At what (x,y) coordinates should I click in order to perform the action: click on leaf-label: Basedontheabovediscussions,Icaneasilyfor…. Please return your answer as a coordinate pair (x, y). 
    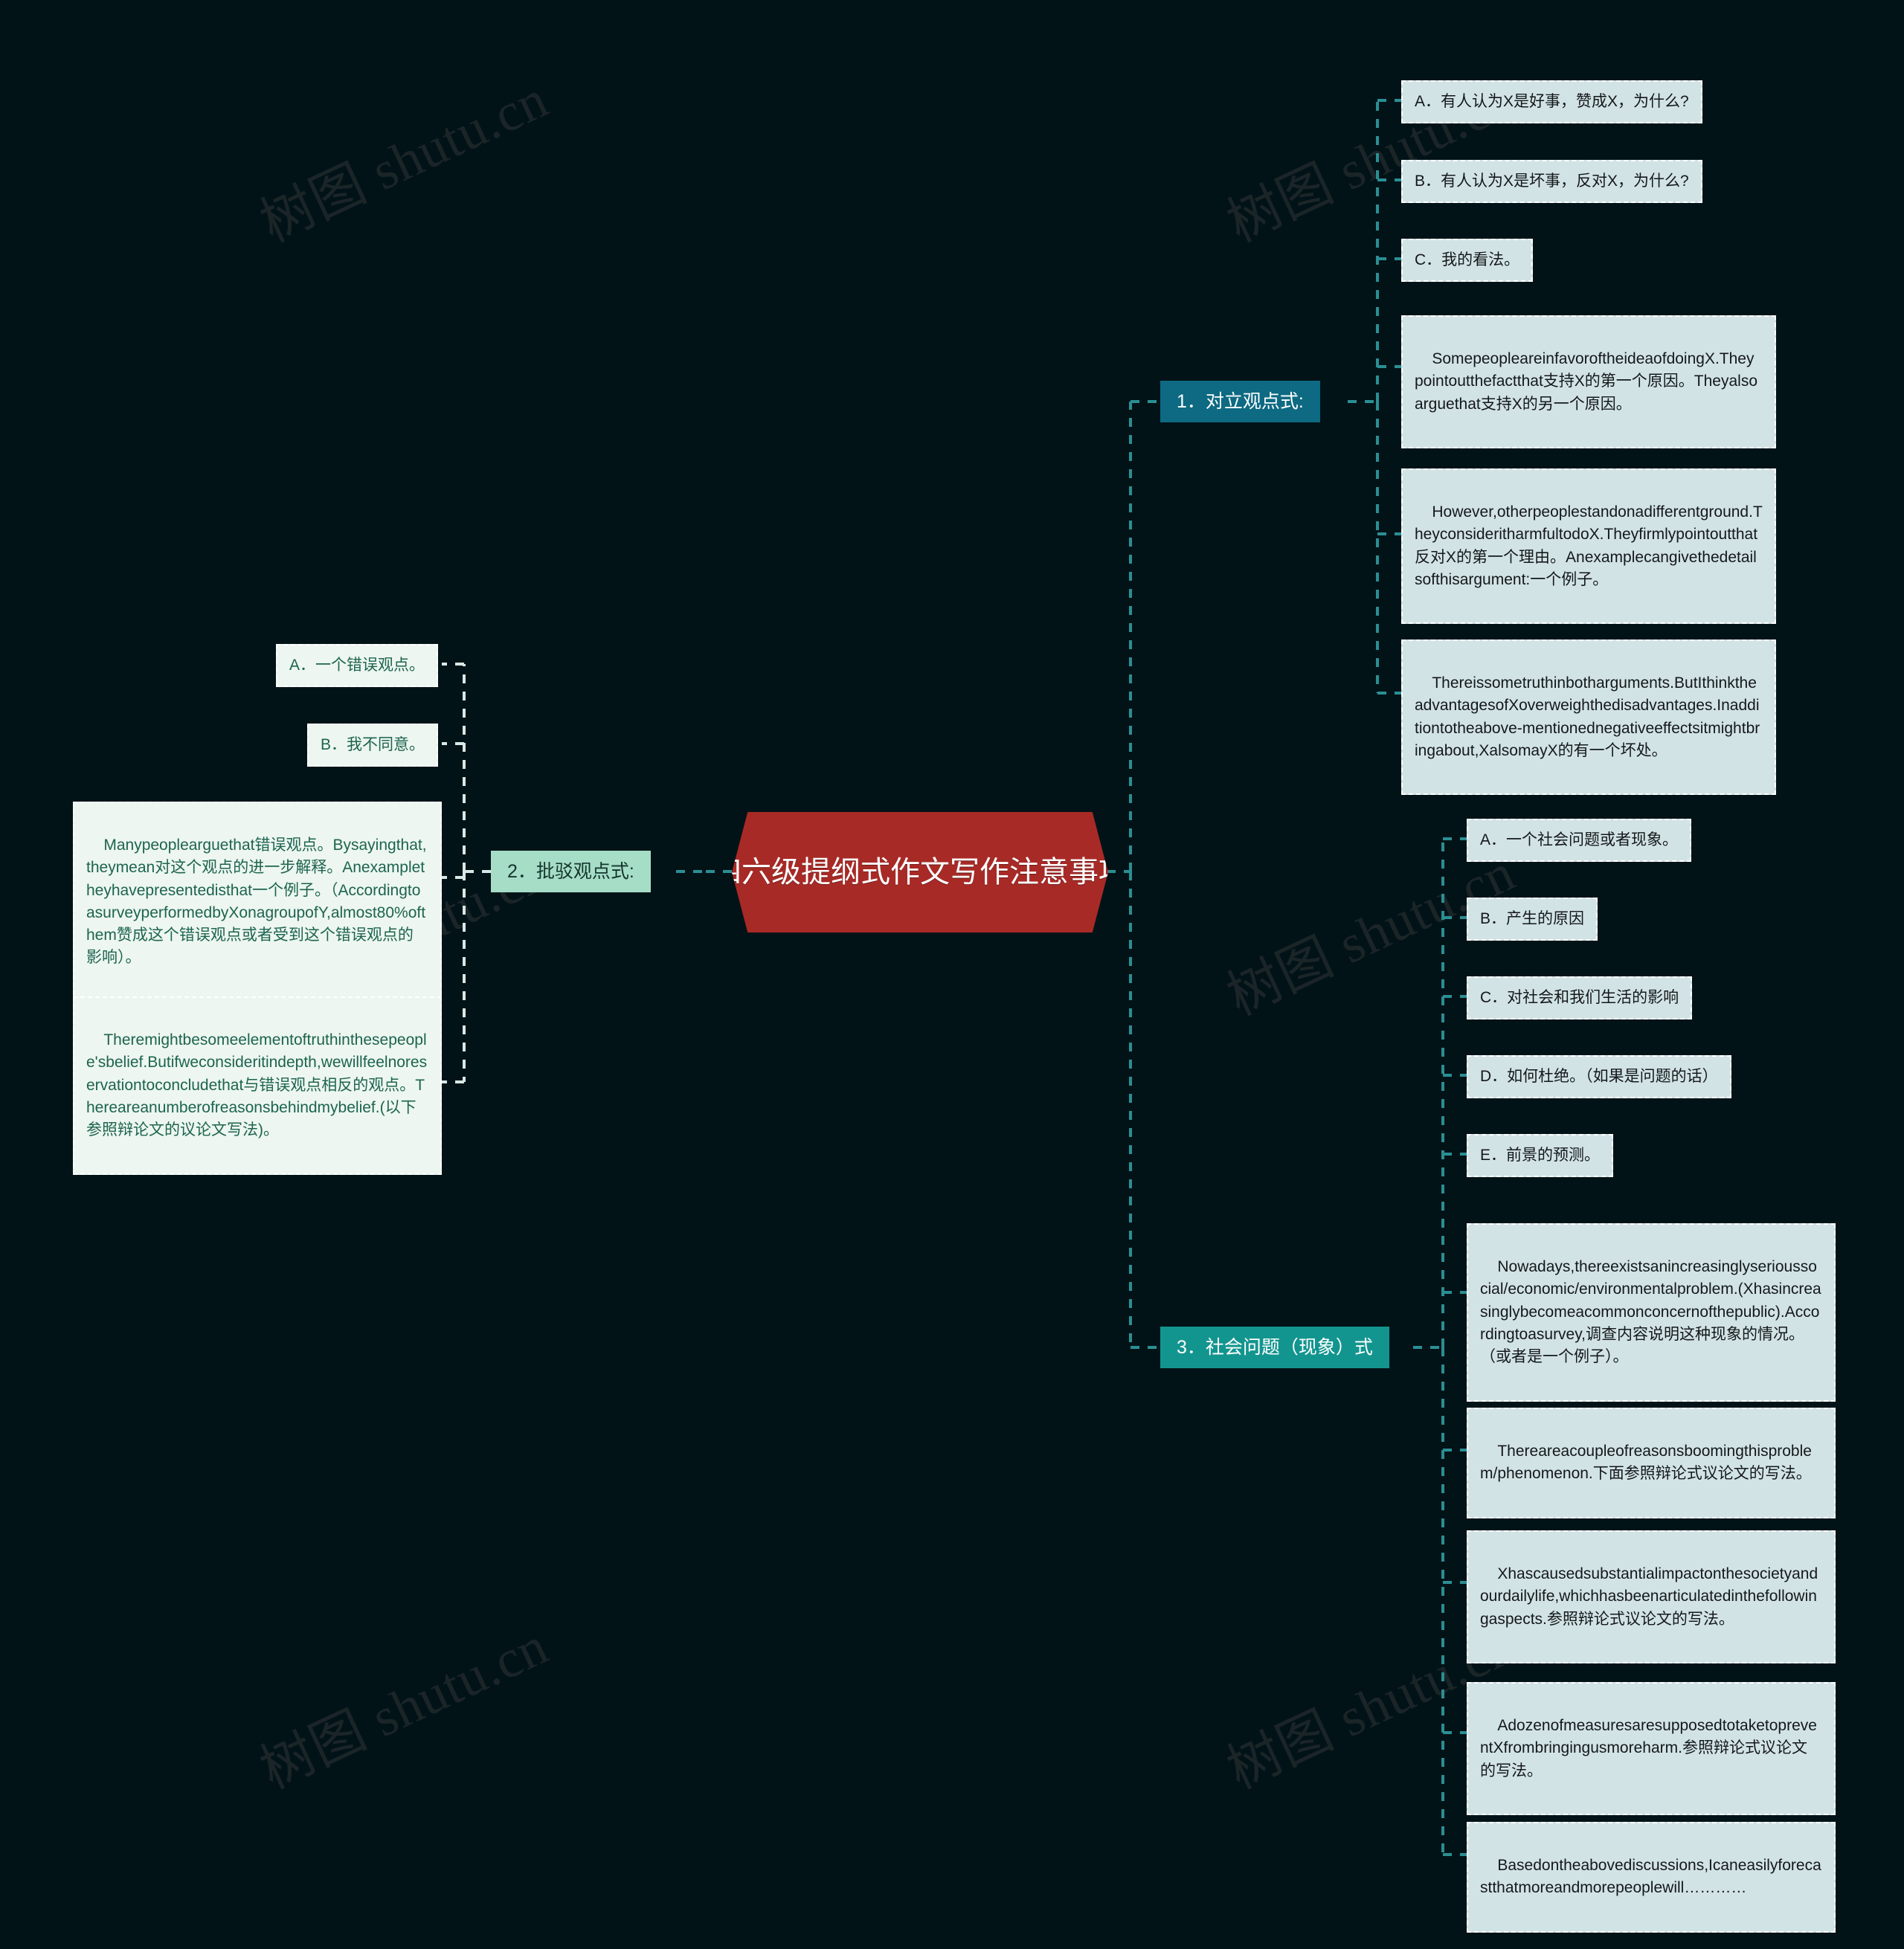
    Looking at the image, I should click on (1651, 1877).